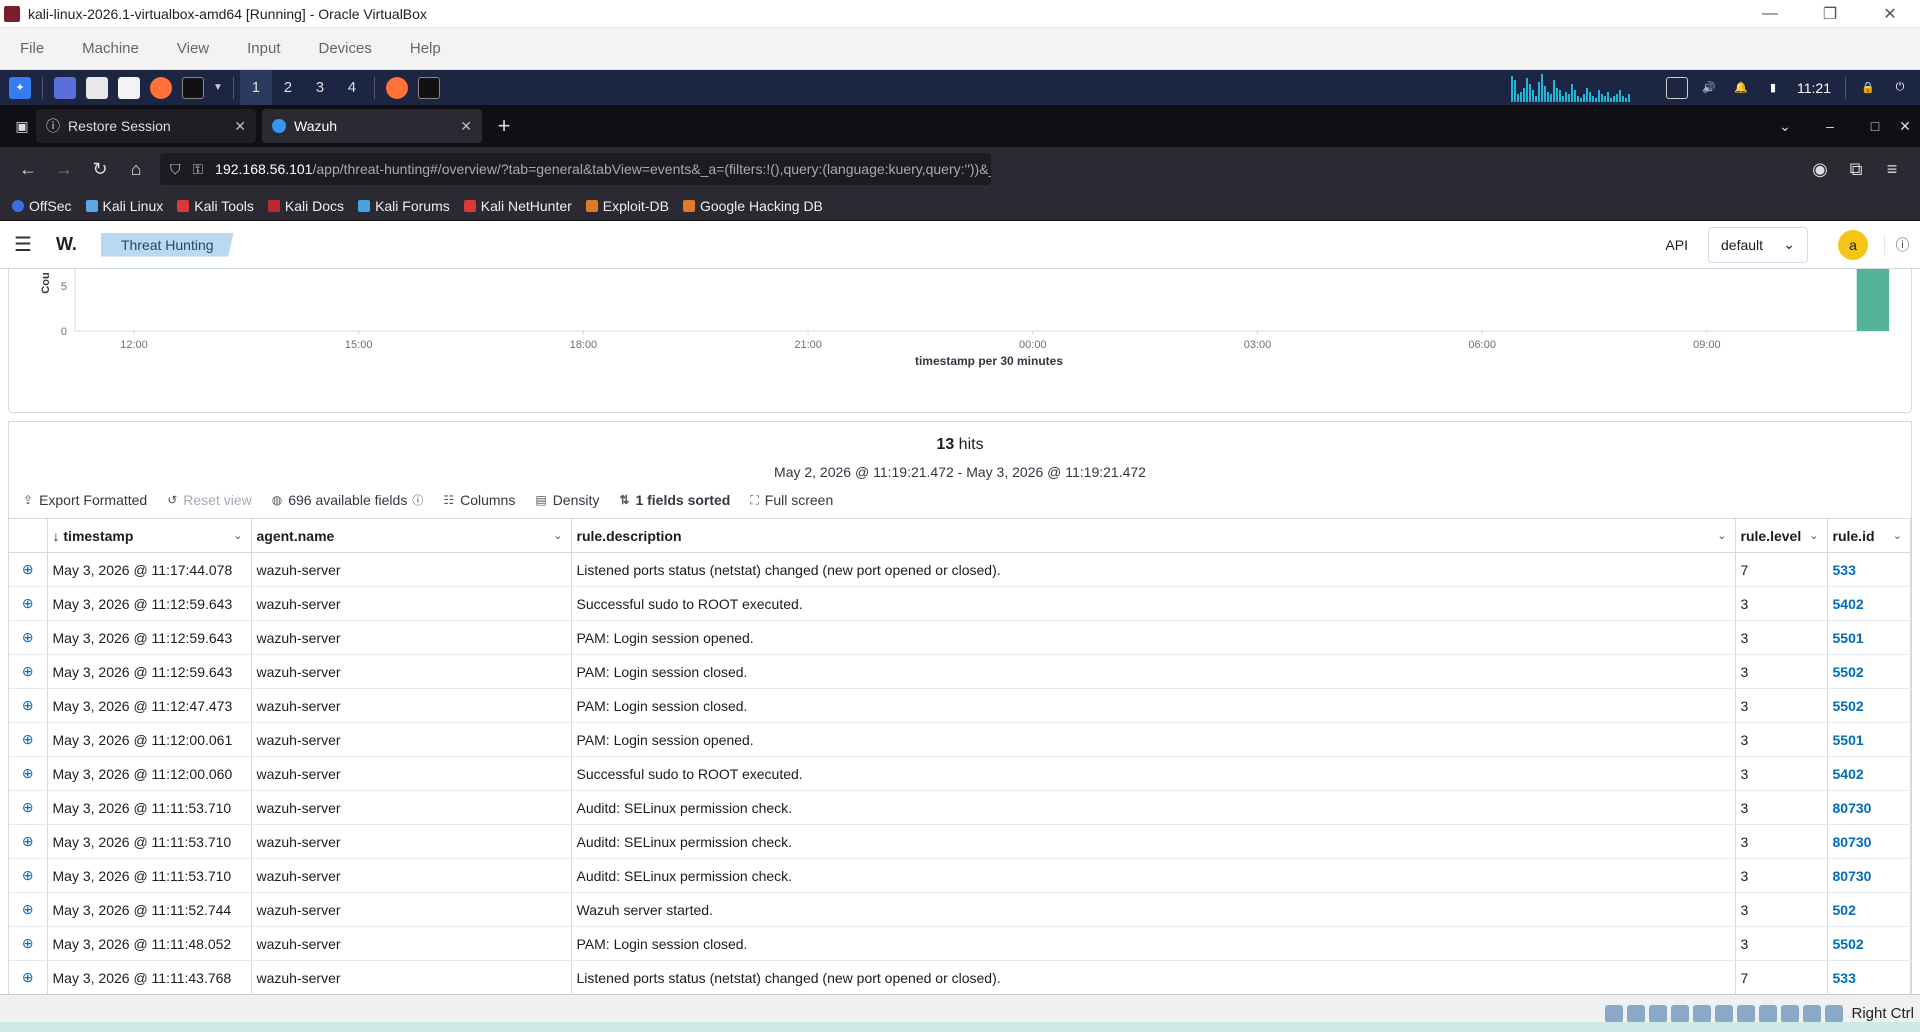  I want to click on restore-button: ❐, so click(1830, 14).